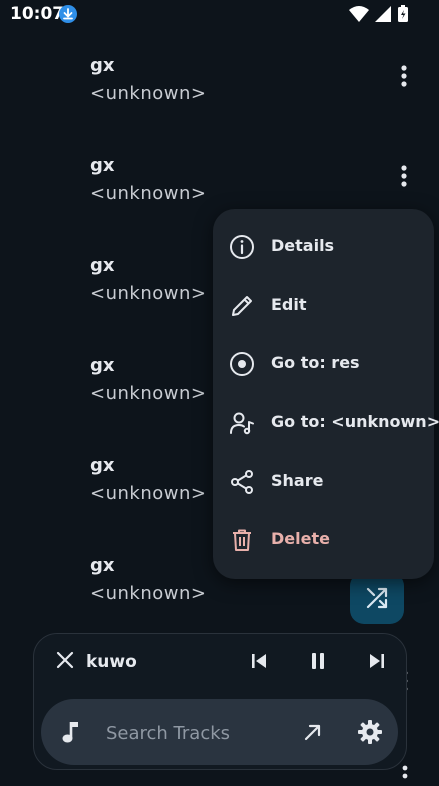 The height and width of the screenshot is (786, 439). I want to click on menu-item-label: Details, so click(303, 245).